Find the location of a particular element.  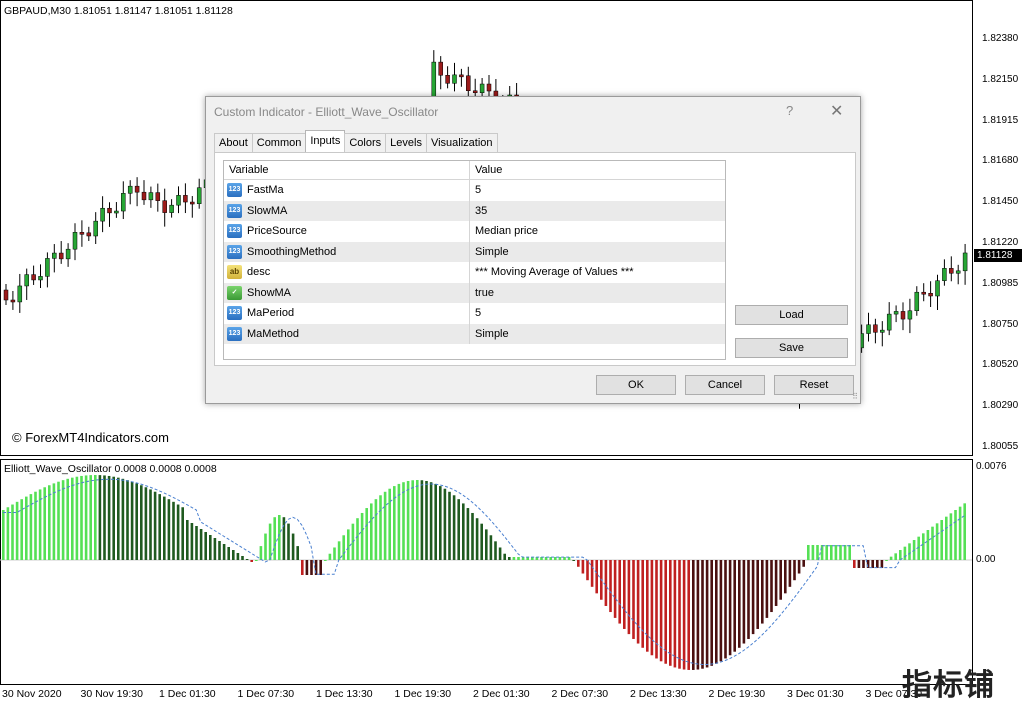

close-icon: ✕ is located at coordinates (836, 111).